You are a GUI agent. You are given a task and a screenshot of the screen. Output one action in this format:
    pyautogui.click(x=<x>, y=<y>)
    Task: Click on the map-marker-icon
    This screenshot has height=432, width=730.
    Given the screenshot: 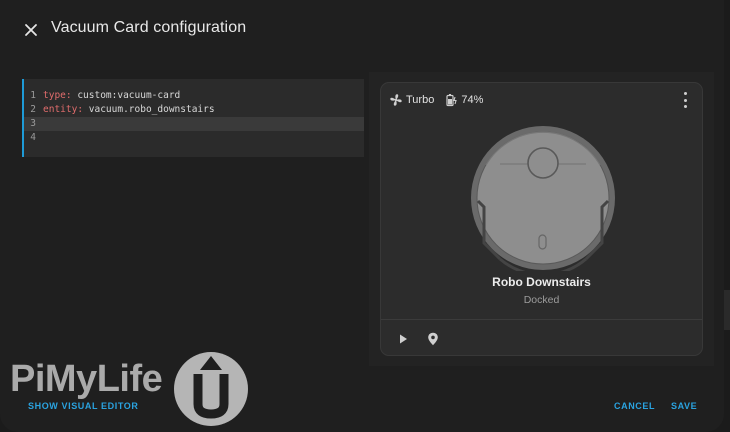 What is the action you would take?
    pyautogui.click(x=433, y=339)
    